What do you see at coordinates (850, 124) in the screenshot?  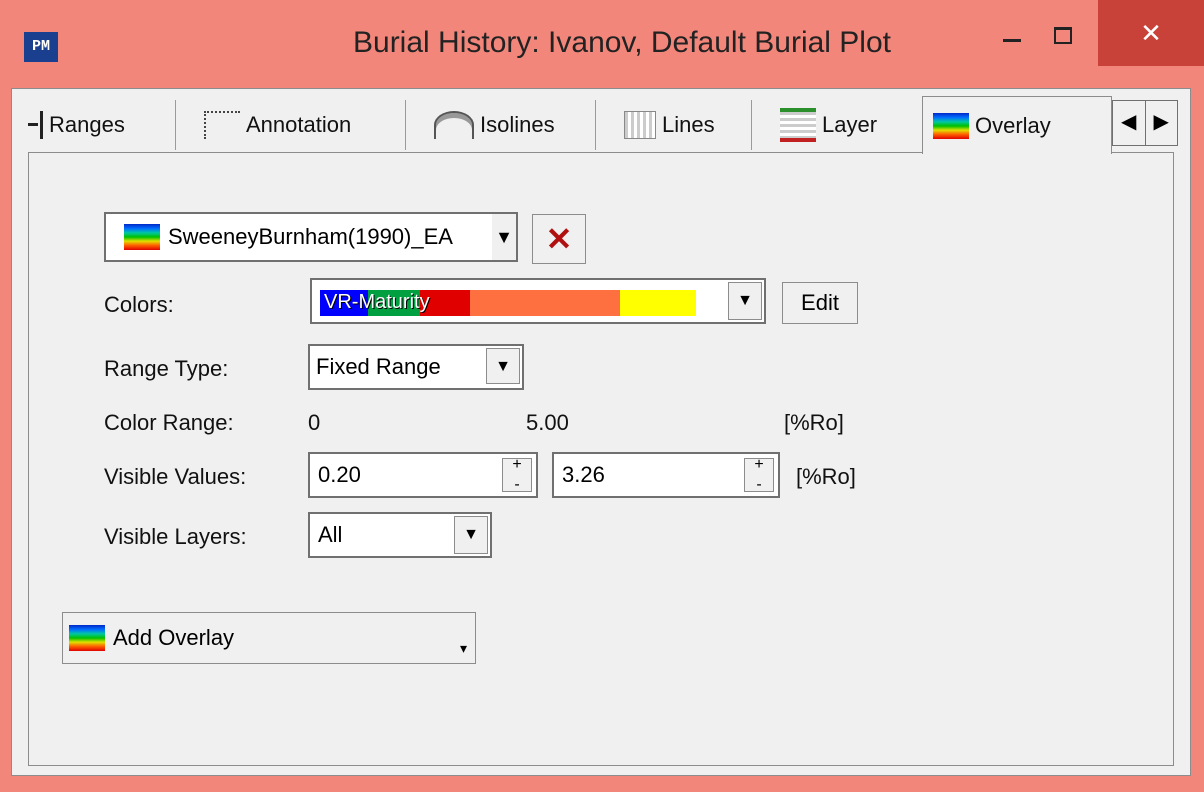 I see `tab-label: Layer` at bounding box center [850, 124].